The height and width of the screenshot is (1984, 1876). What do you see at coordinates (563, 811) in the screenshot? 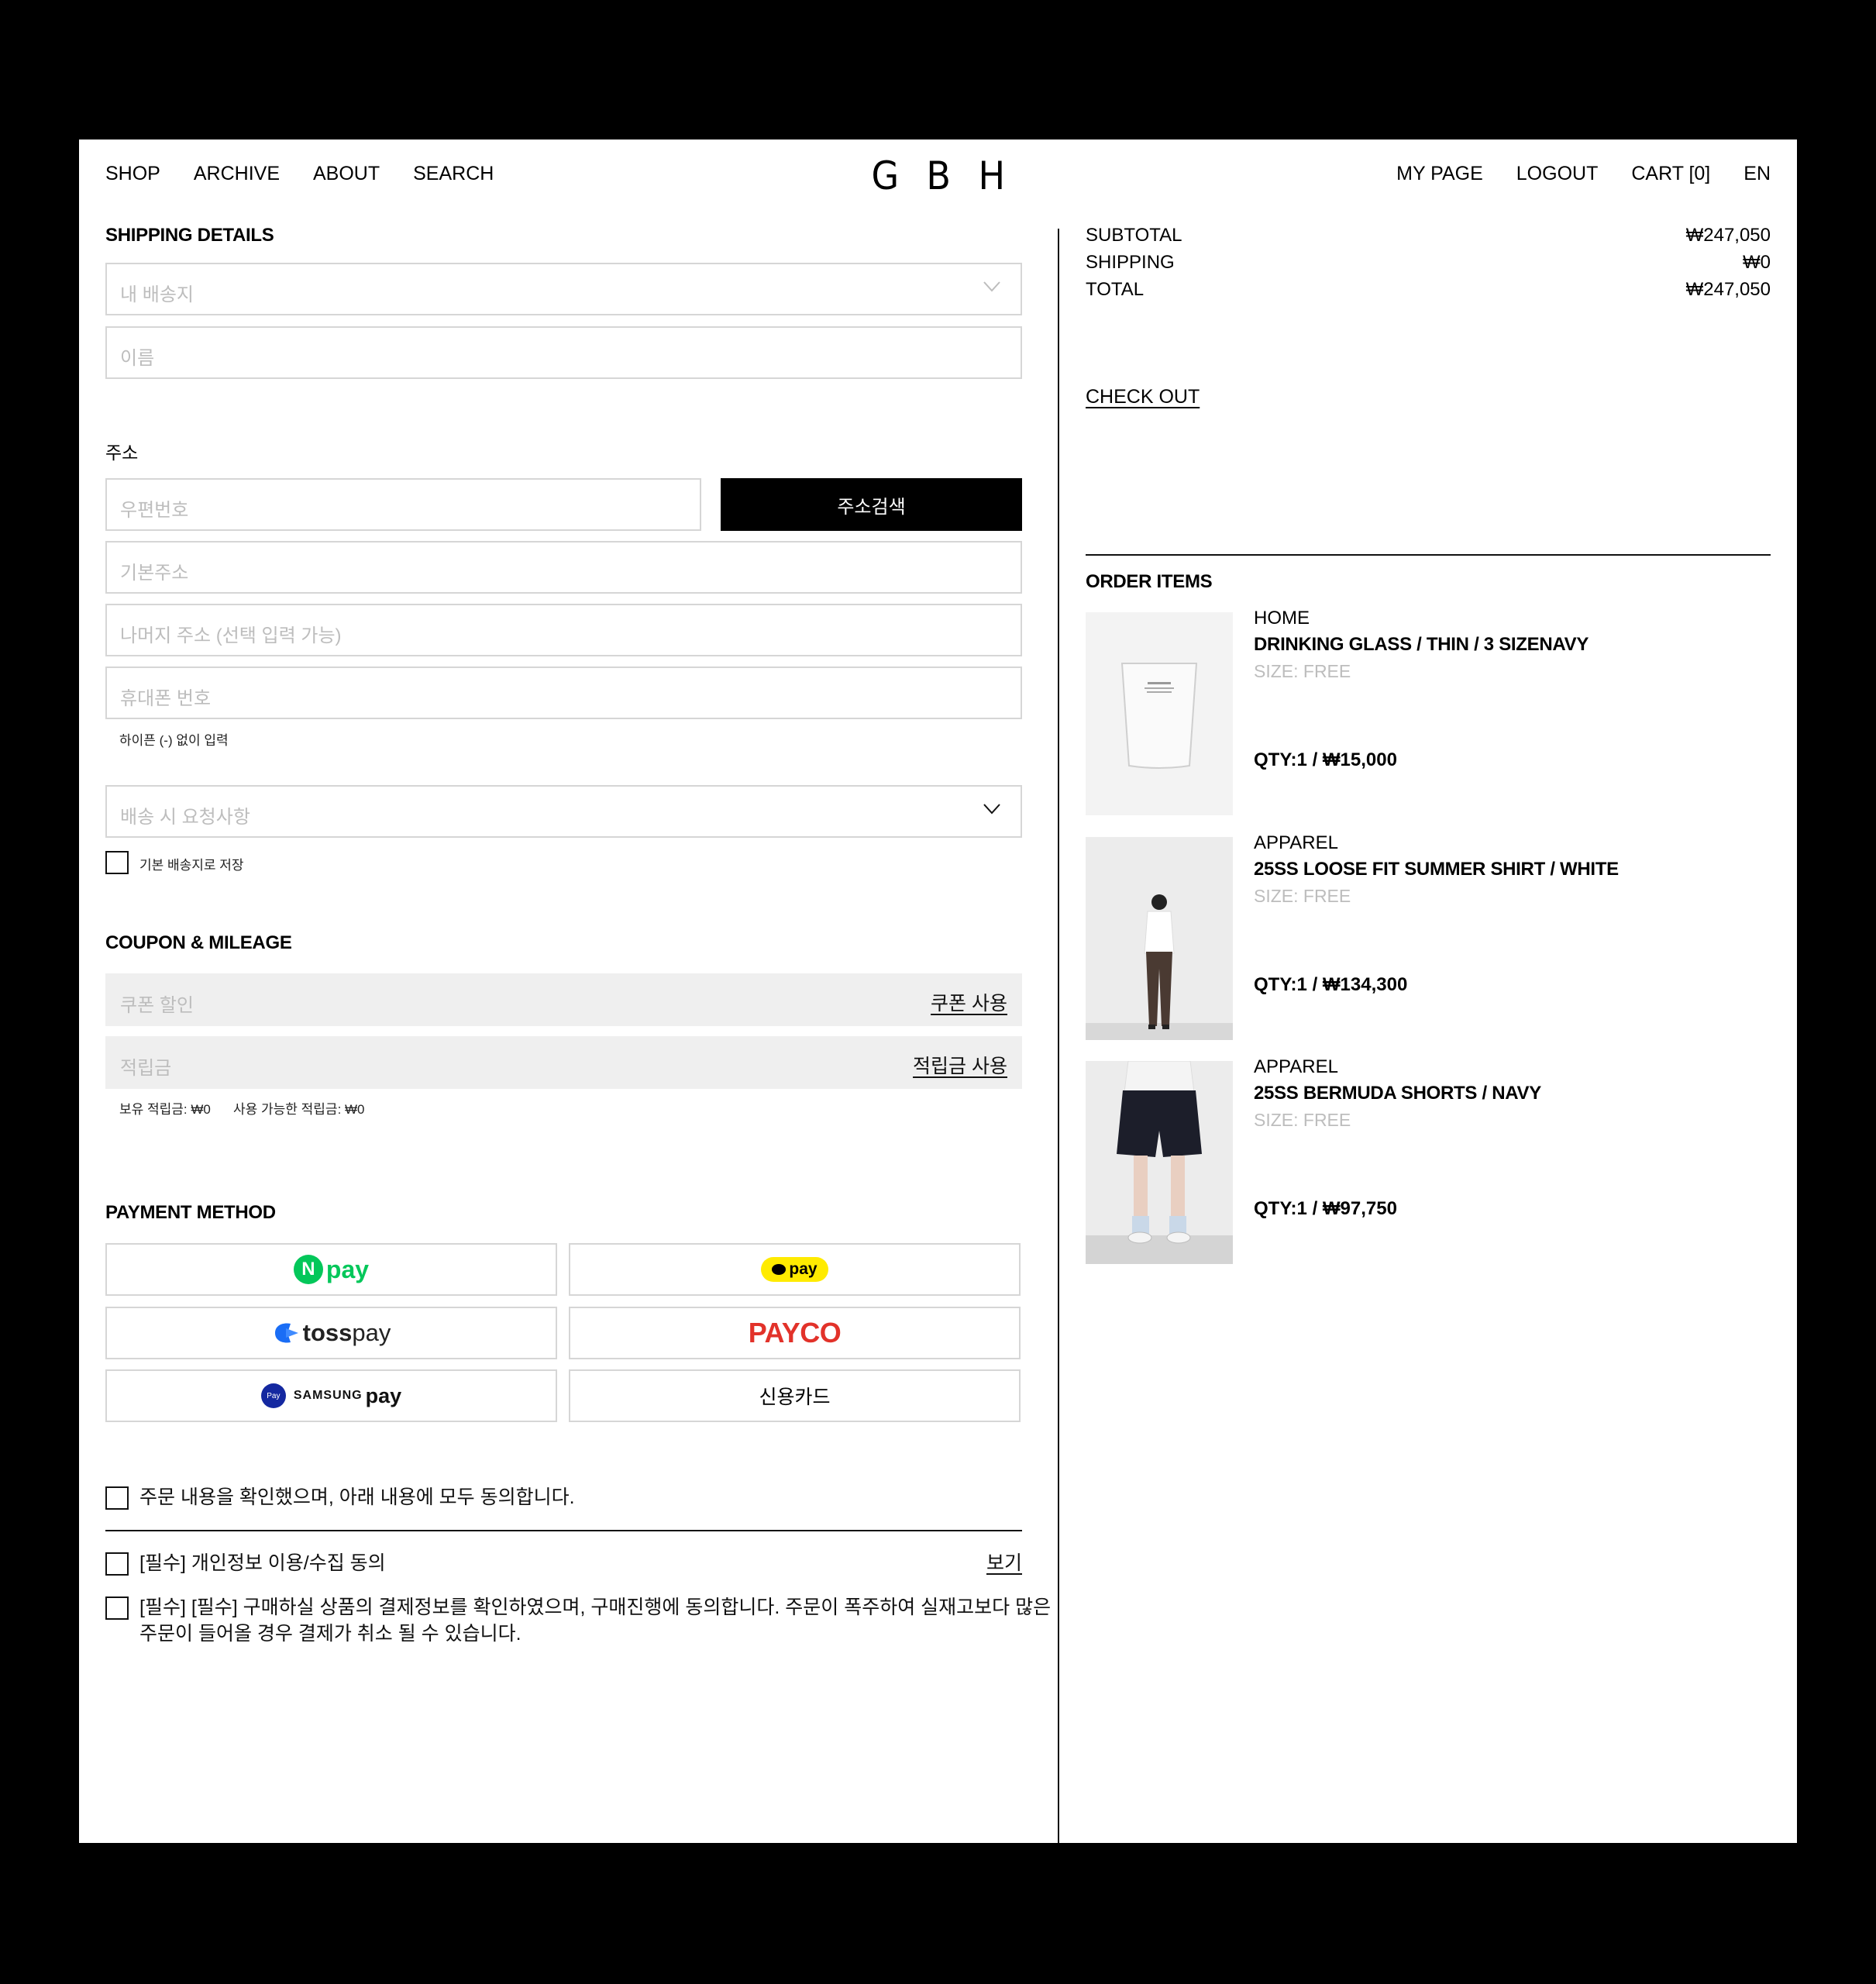
I see `delivery-request-select: 배송 시 요청사항` at bounding box center [563, 811].